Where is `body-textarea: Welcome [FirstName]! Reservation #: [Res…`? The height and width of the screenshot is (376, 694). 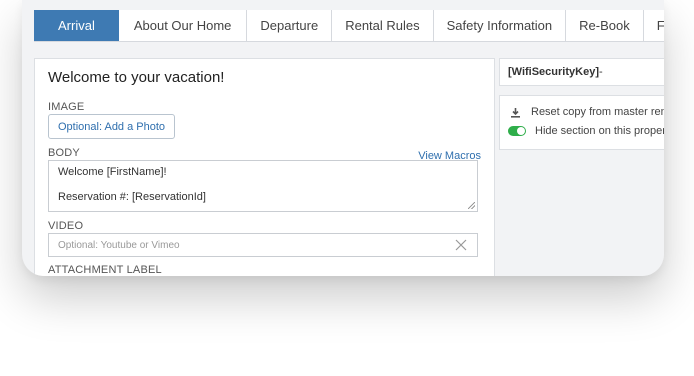
body-textarea: Welcome [FirstName]! Reservation #: [Res… is located at coordinates (263, 186).